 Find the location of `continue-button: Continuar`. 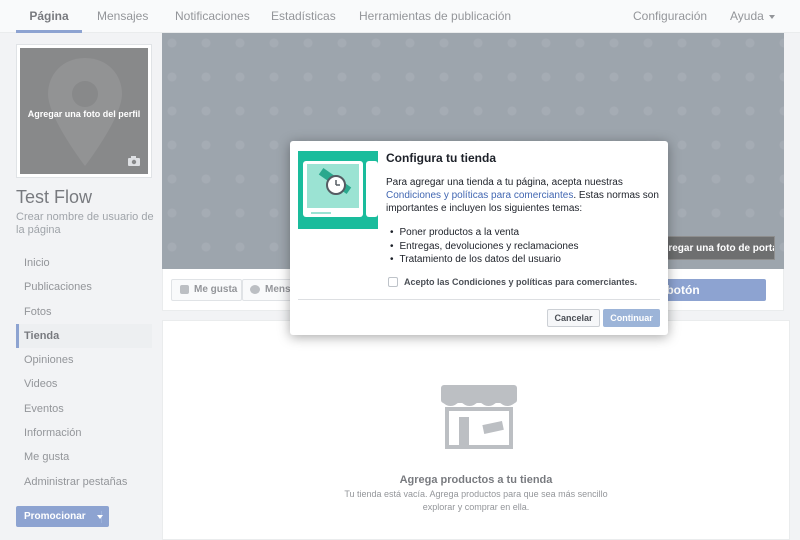

continue-button: Continuar is located at coordinates (631, 318).